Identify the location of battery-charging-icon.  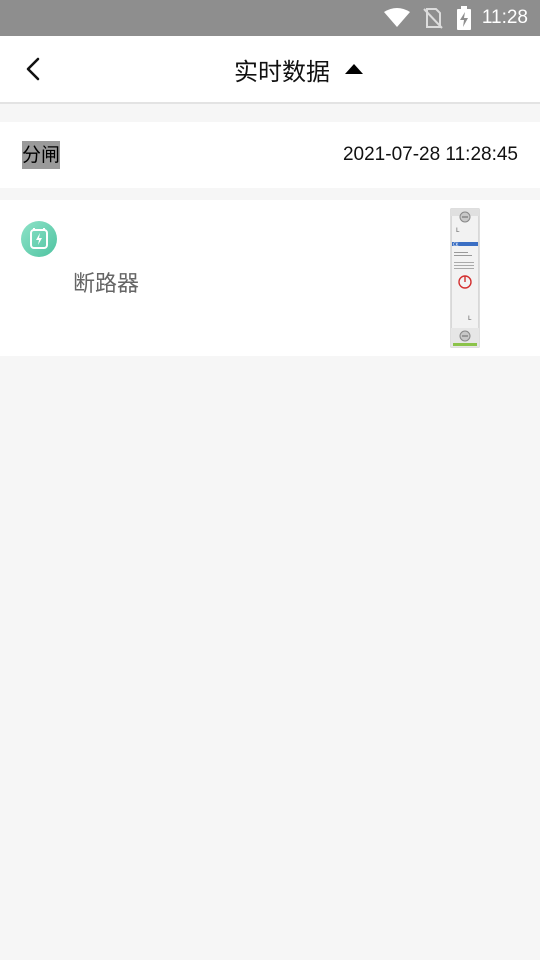
(463, 18).